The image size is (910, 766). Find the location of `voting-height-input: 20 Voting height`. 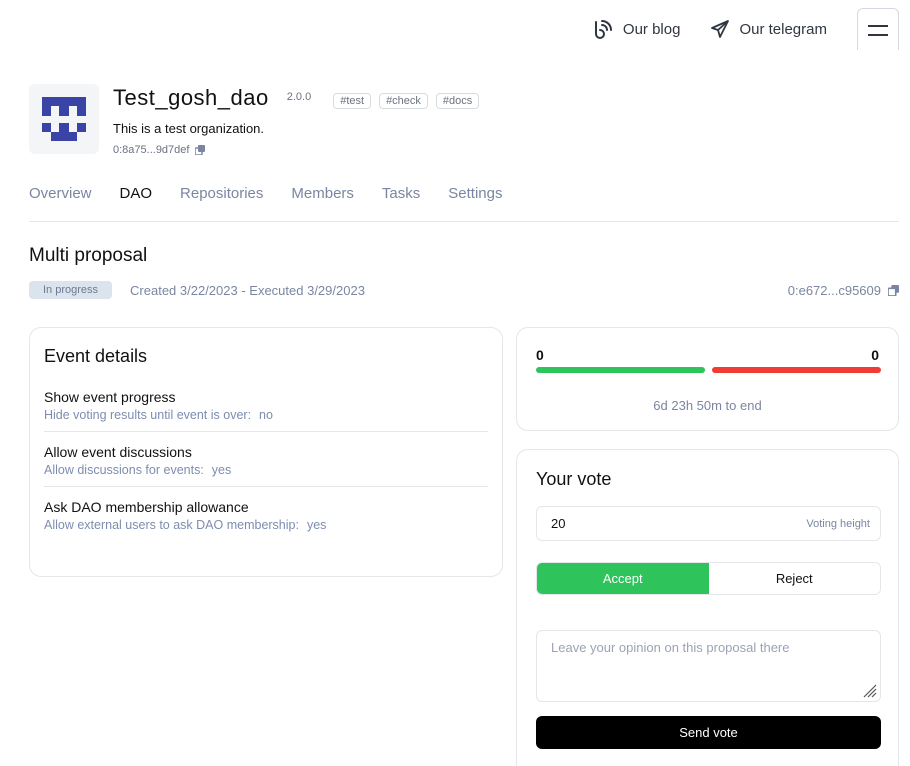

voting-height-input: 20 Voting height is located at coordinates (708, 523).